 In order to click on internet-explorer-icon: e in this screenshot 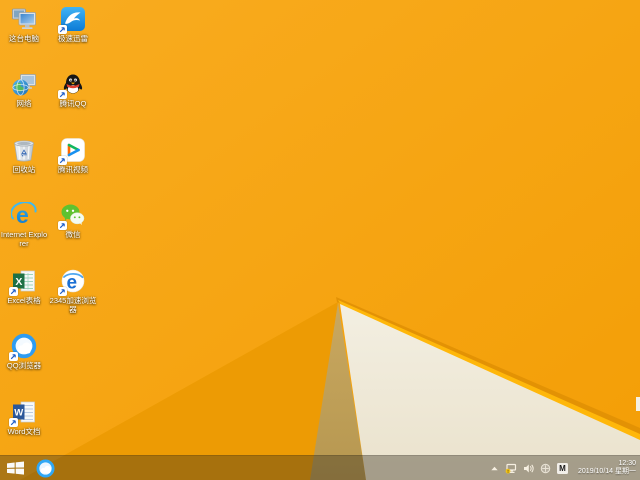, I will do `click(24, 215)`.